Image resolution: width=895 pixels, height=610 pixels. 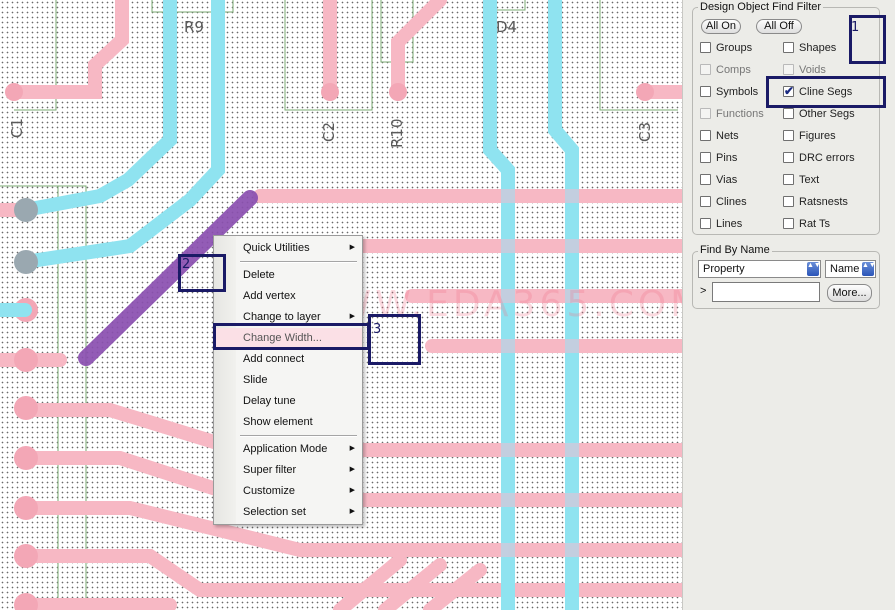 What do you see at coordinates (845, 269) in the screenshot?
I see `find-field-value: Name` at bounding box center [845, 269].